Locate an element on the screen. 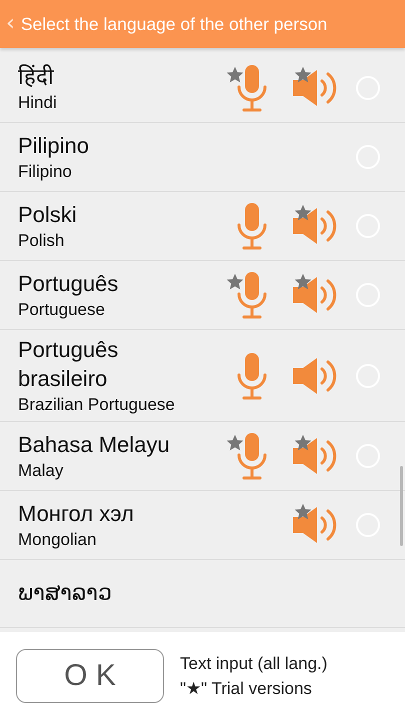 This screenshot has width=405, height=720. legend-note: Text input (all lang.) is located at coordinates (254, 664).